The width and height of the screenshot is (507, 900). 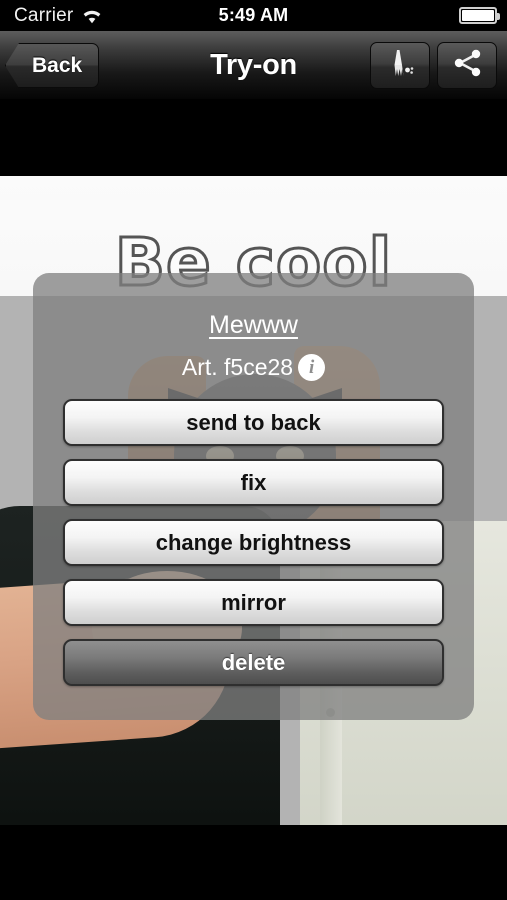 What do you see at coordinates (253, 602) in the screenshot?
I see `mirror-button: mirror` at bounding box center [253, 602].